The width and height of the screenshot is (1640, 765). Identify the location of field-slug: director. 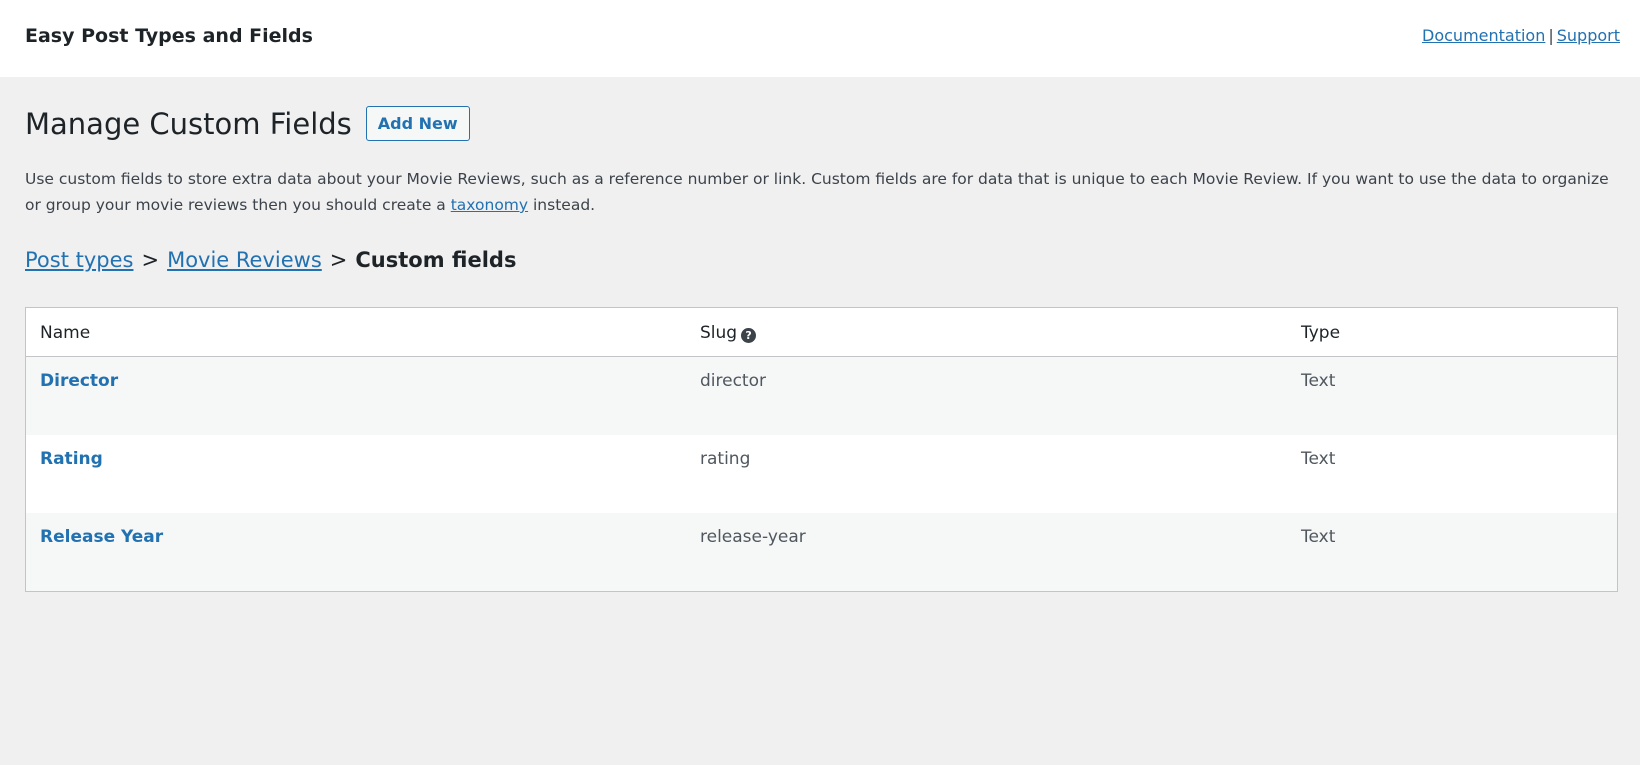
(733, 381).